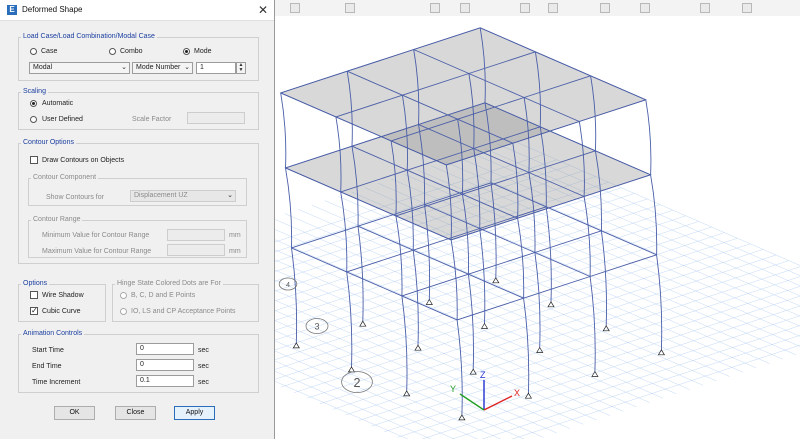 The width and height of the screenshot is (800, 441). What do you see at coordinates (316, 327) in the screenshot?
I see `grid-bubble-label: 3` at bounding box center [316, 327].